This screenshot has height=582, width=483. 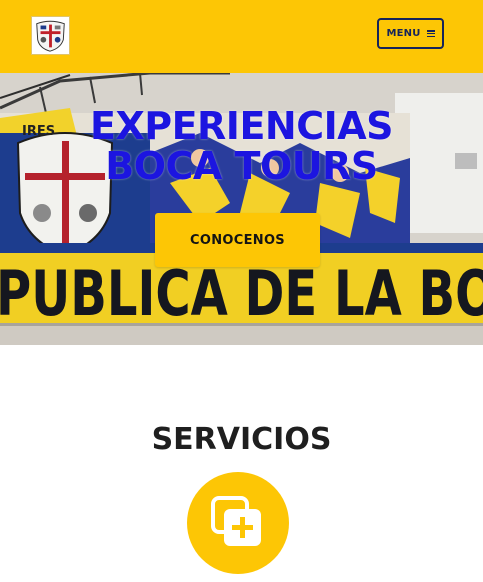 I want to click on services-title: SERVICIOS, so click(x=241, y=439).